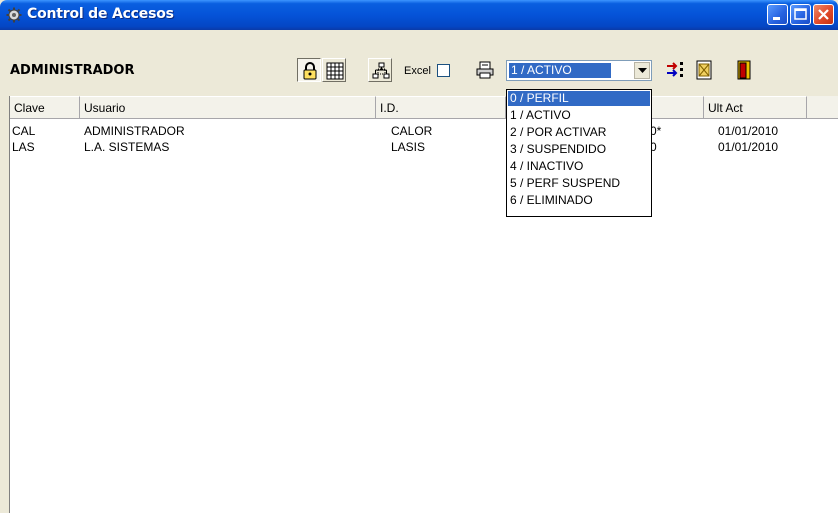  What do you see at coordinates (23, 147) in the screenshot?
I see `cell-clave: LAS` at bounding box center [23, 147].